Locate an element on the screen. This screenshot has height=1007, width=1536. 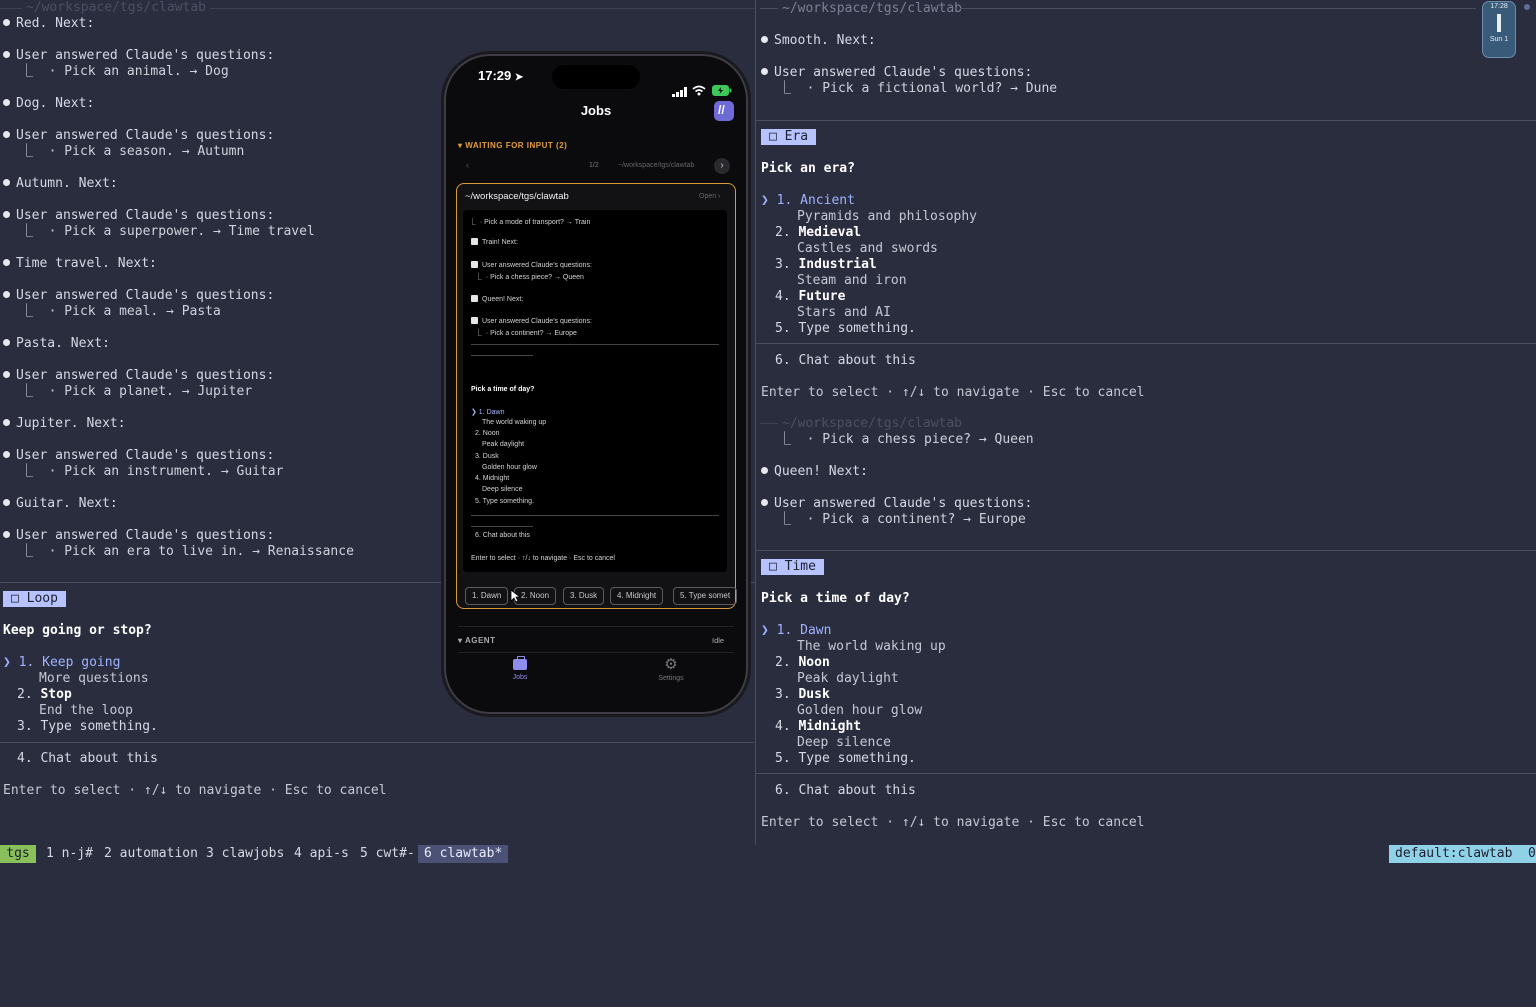
loop-option-1: ❯ 1. Keep going is located at coordinates (61, 663).